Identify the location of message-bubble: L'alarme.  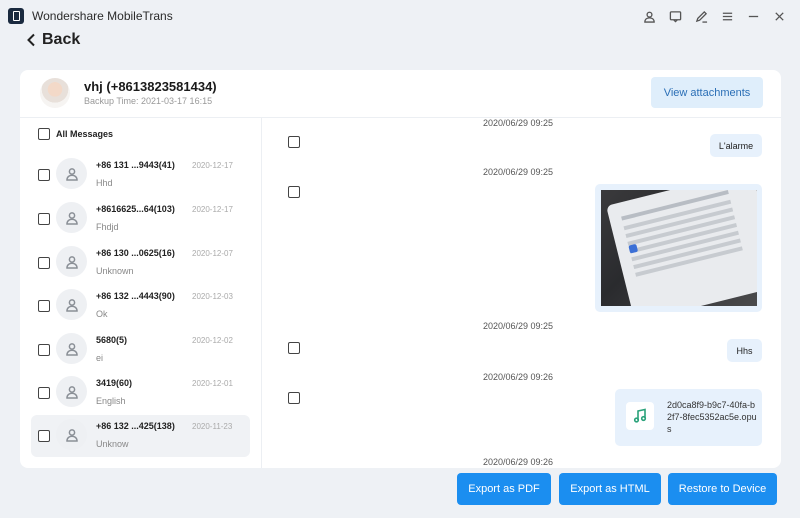
(736, 145).